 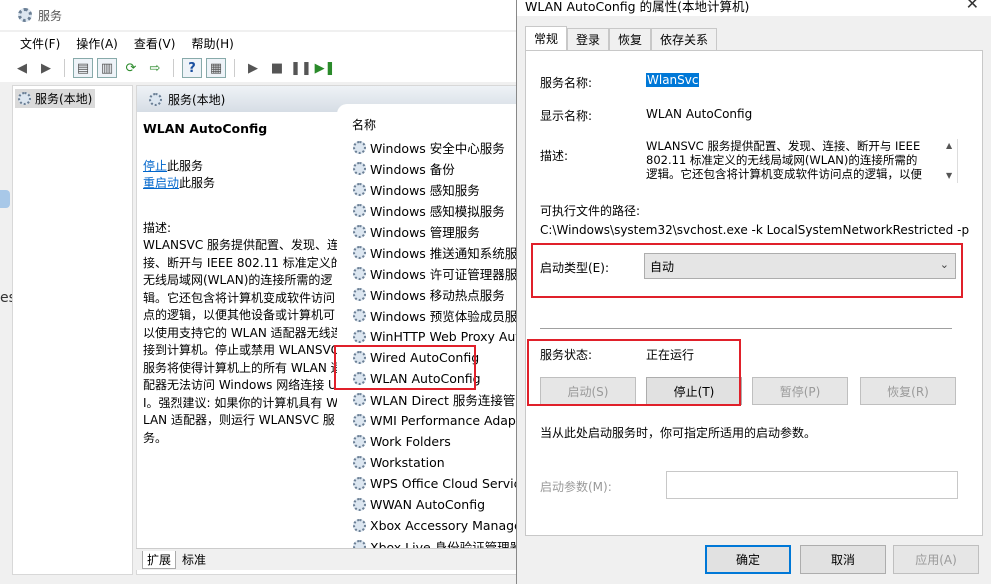 I want to click on service-row: Windows 备份, so click(x=404, y=168).